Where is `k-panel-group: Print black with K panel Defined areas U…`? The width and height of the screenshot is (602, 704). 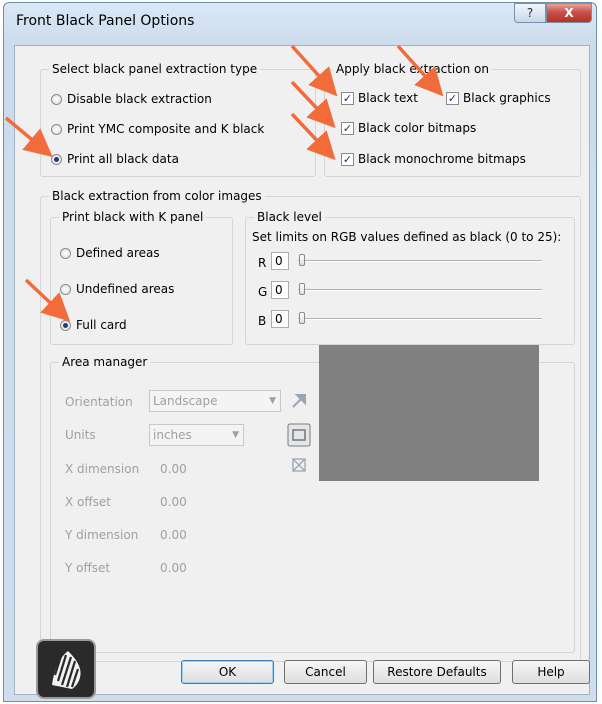
k-panel-group: Print black with K panel Defined areas U… is located at coordinates (141, 277).